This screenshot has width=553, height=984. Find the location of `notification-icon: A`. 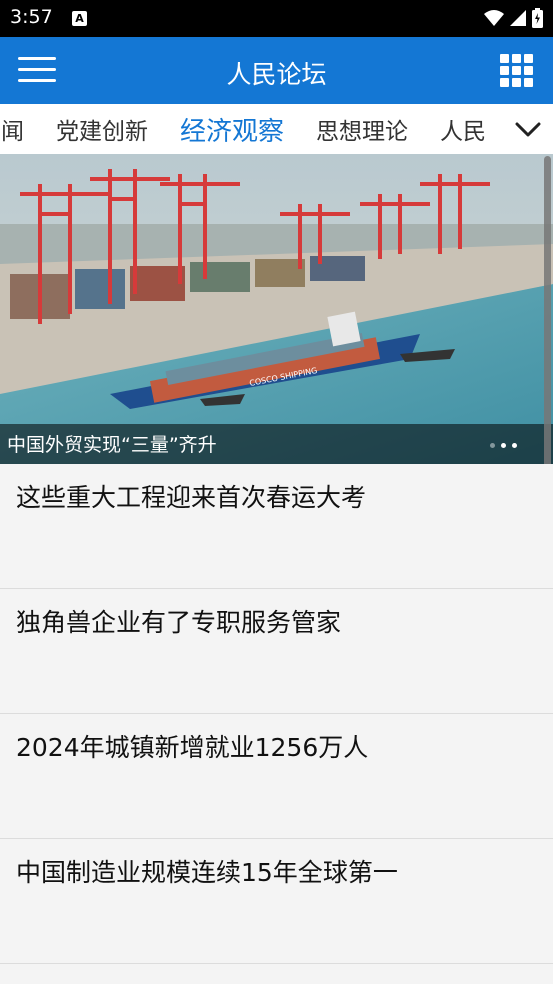

notification-icon: A is located at coordinates (79, 18).